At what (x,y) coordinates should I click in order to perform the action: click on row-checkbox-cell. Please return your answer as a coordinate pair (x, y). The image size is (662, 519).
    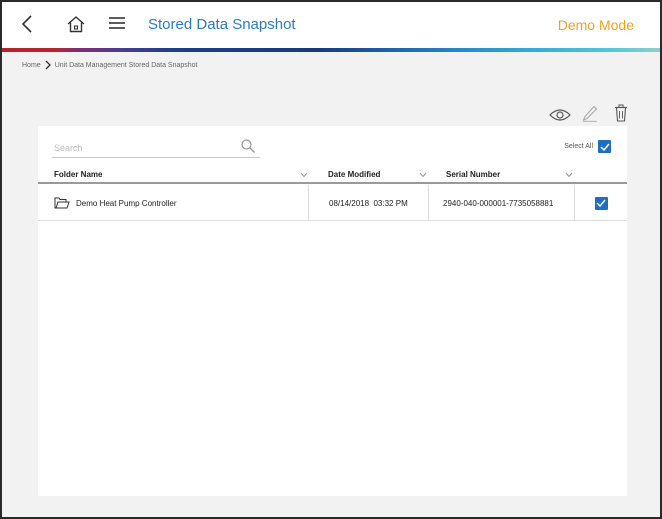
    Looking at the image, I should click on (600, 203).